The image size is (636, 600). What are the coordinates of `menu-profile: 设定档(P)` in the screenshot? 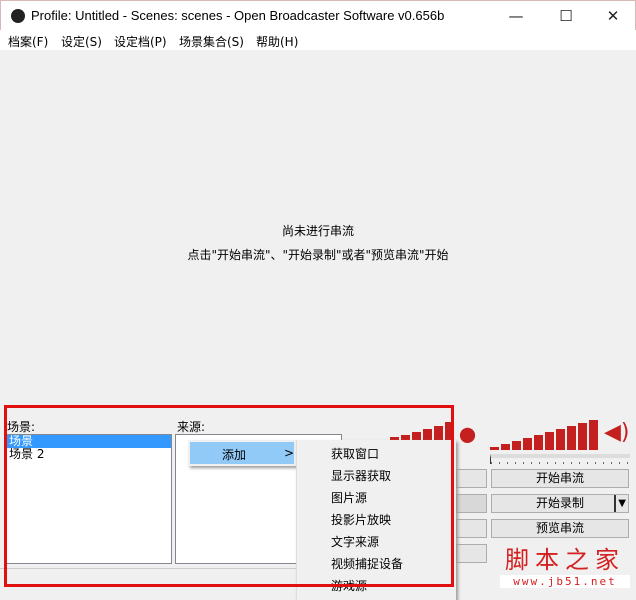 It's located at (140, 41).